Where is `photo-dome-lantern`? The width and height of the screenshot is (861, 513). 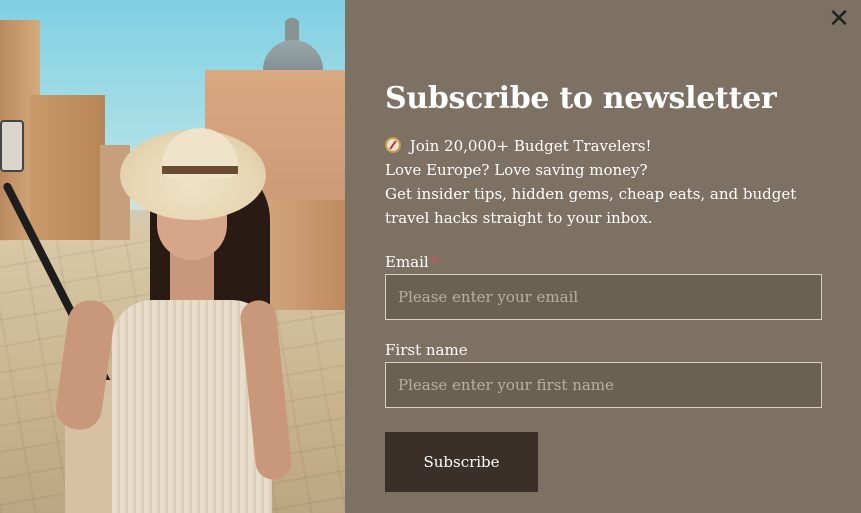
photo-dome-lantern is located at coordinates (292, 30).